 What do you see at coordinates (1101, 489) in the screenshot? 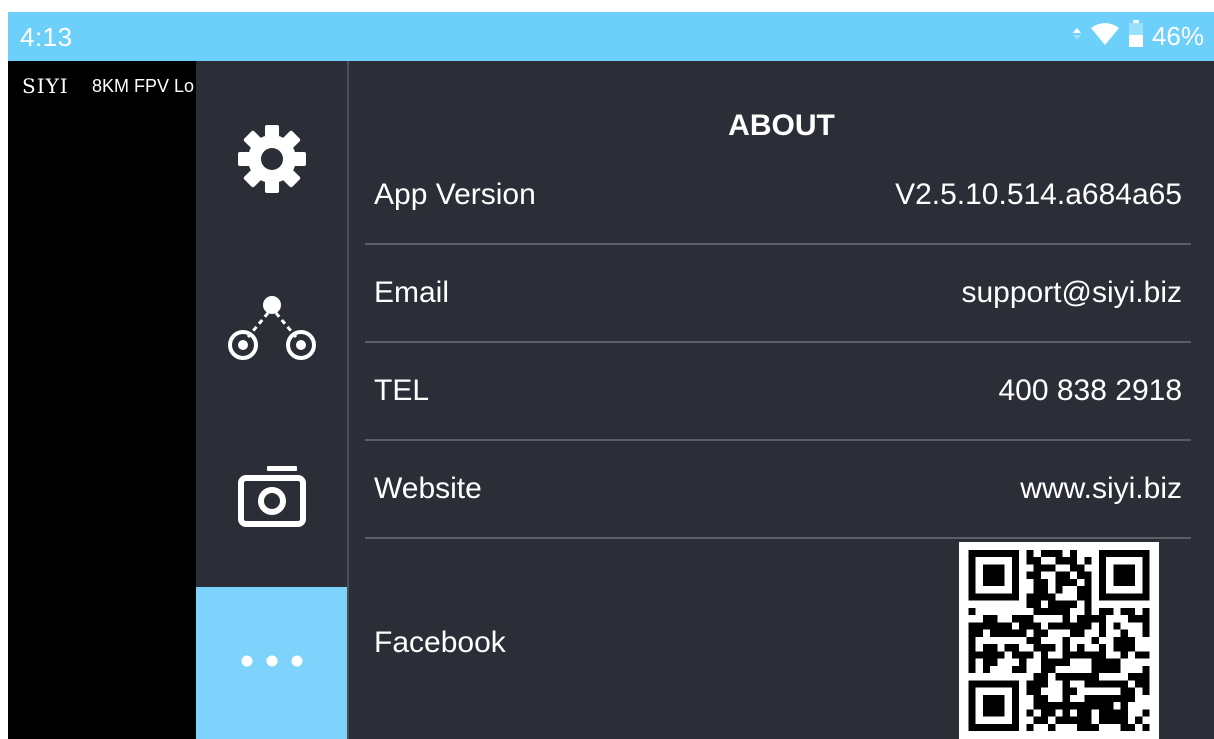
I see `row-value: www.siyi.biz` at bounding box center [1101, 489].